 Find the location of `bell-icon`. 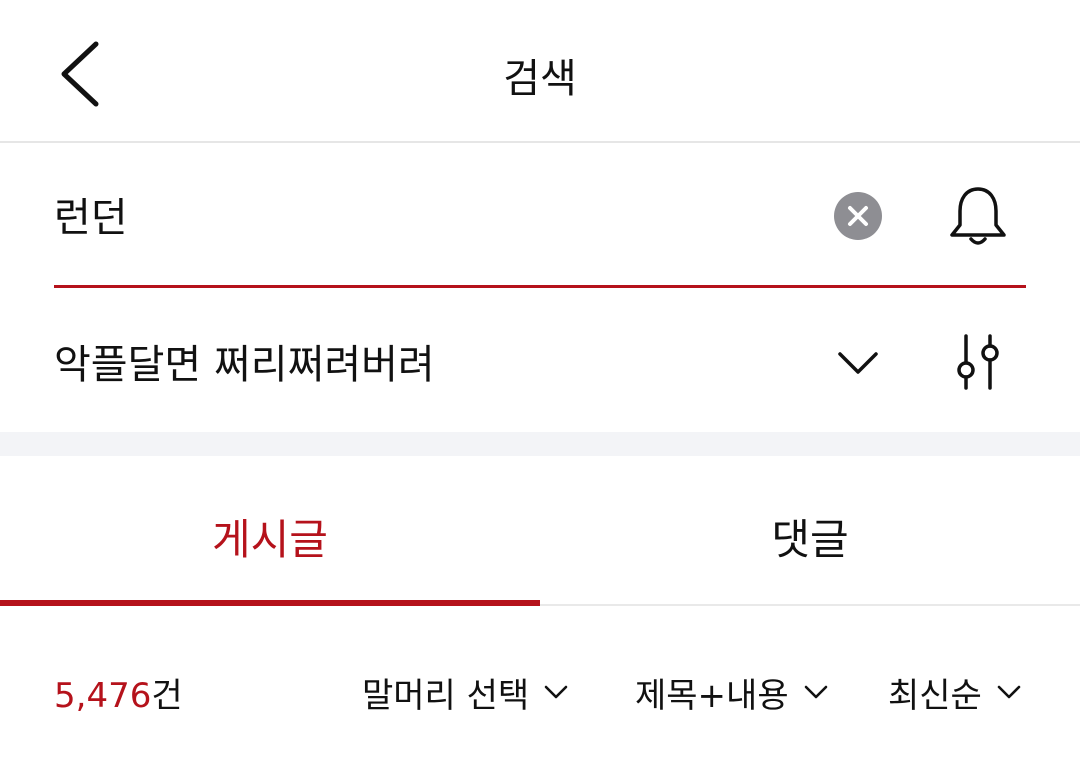

bell-icon is located at coordinates (978, 216).